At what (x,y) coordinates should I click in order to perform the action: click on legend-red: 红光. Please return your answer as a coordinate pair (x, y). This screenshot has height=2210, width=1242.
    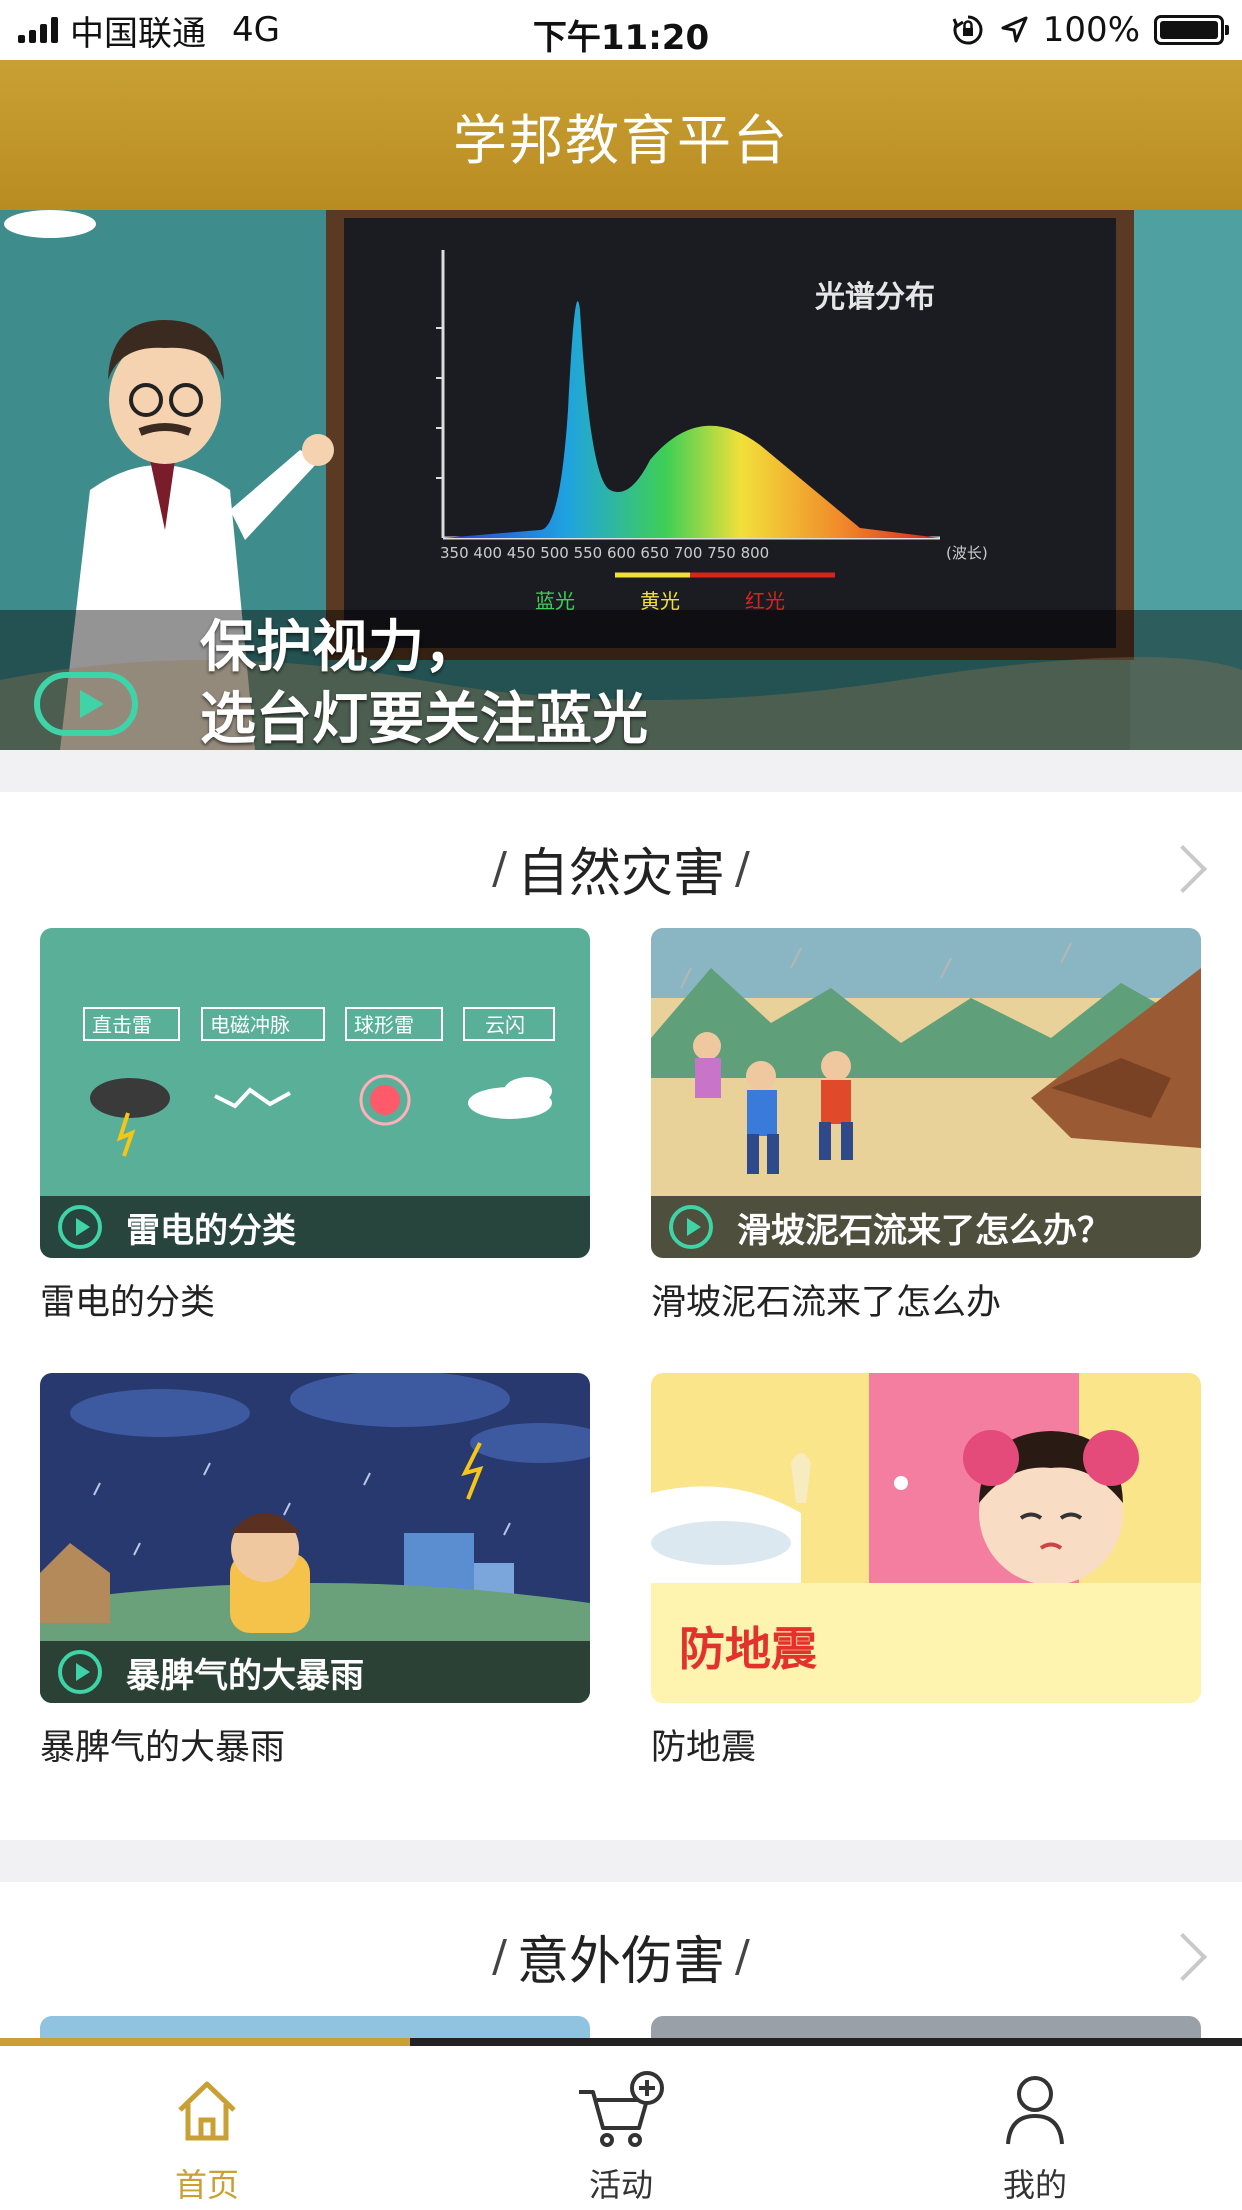
    Looking at the image, I should click on (765, 601).